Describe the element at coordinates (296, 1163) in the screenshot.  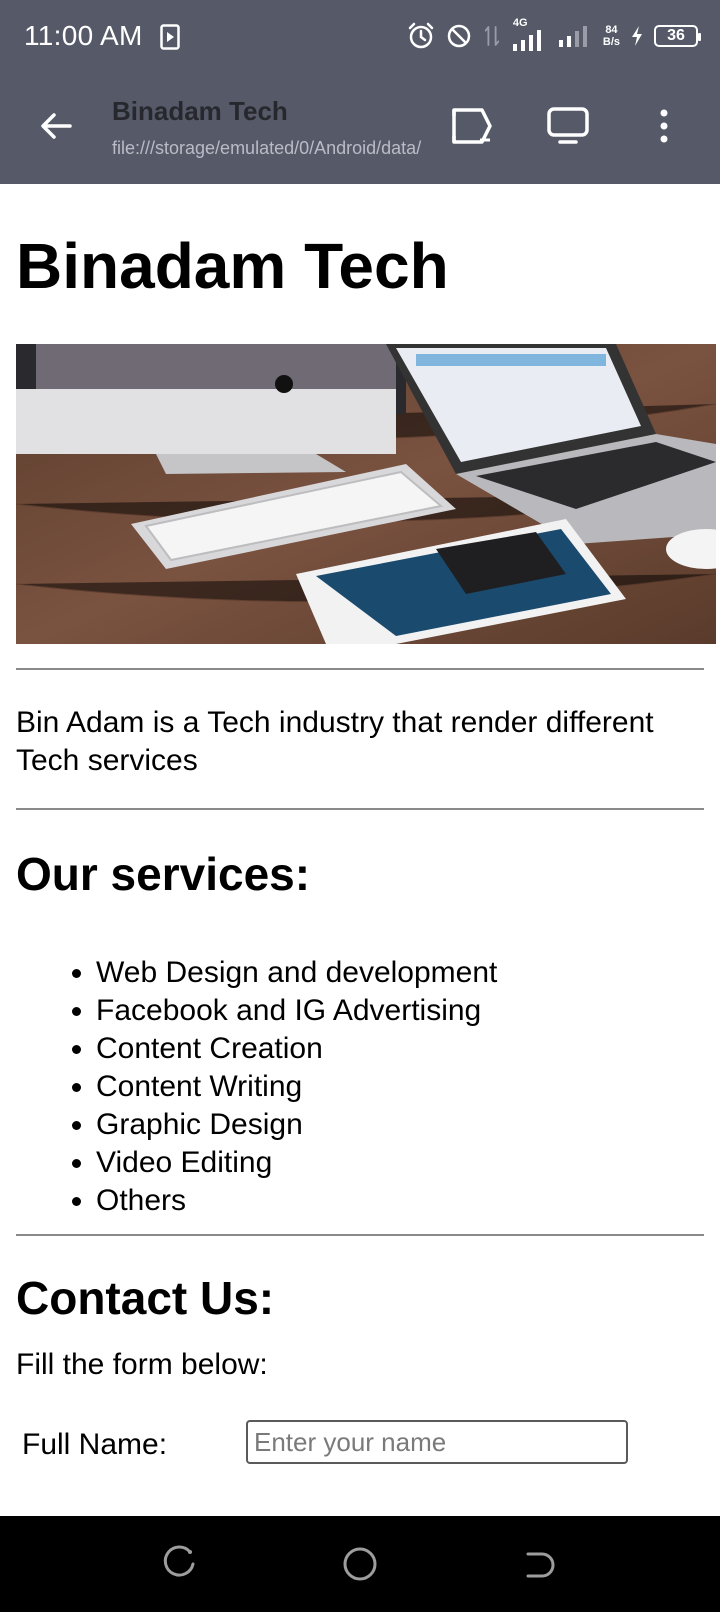
I see `list-item: Video Editing` at that location.